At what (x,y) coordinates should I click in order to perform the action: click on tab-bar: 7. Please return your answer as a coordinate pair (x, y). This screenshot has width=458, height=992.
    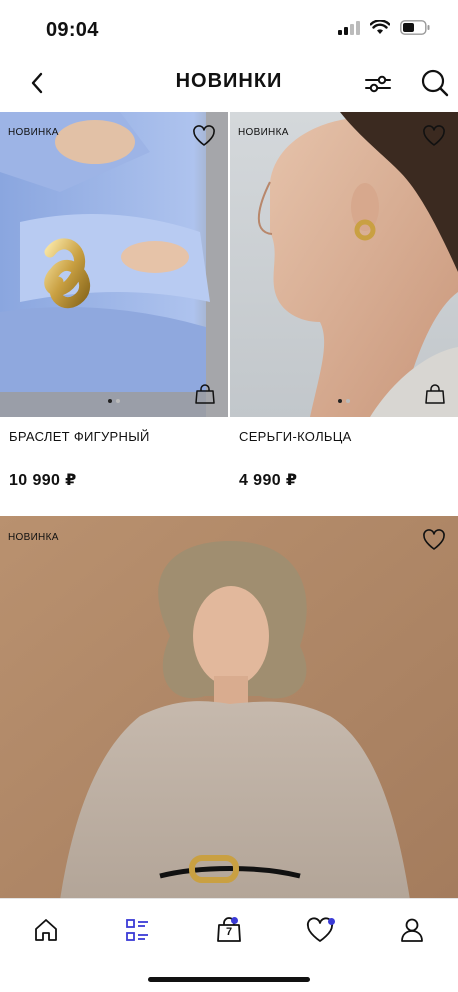
    Looking at the image, I should click on (229, 945).